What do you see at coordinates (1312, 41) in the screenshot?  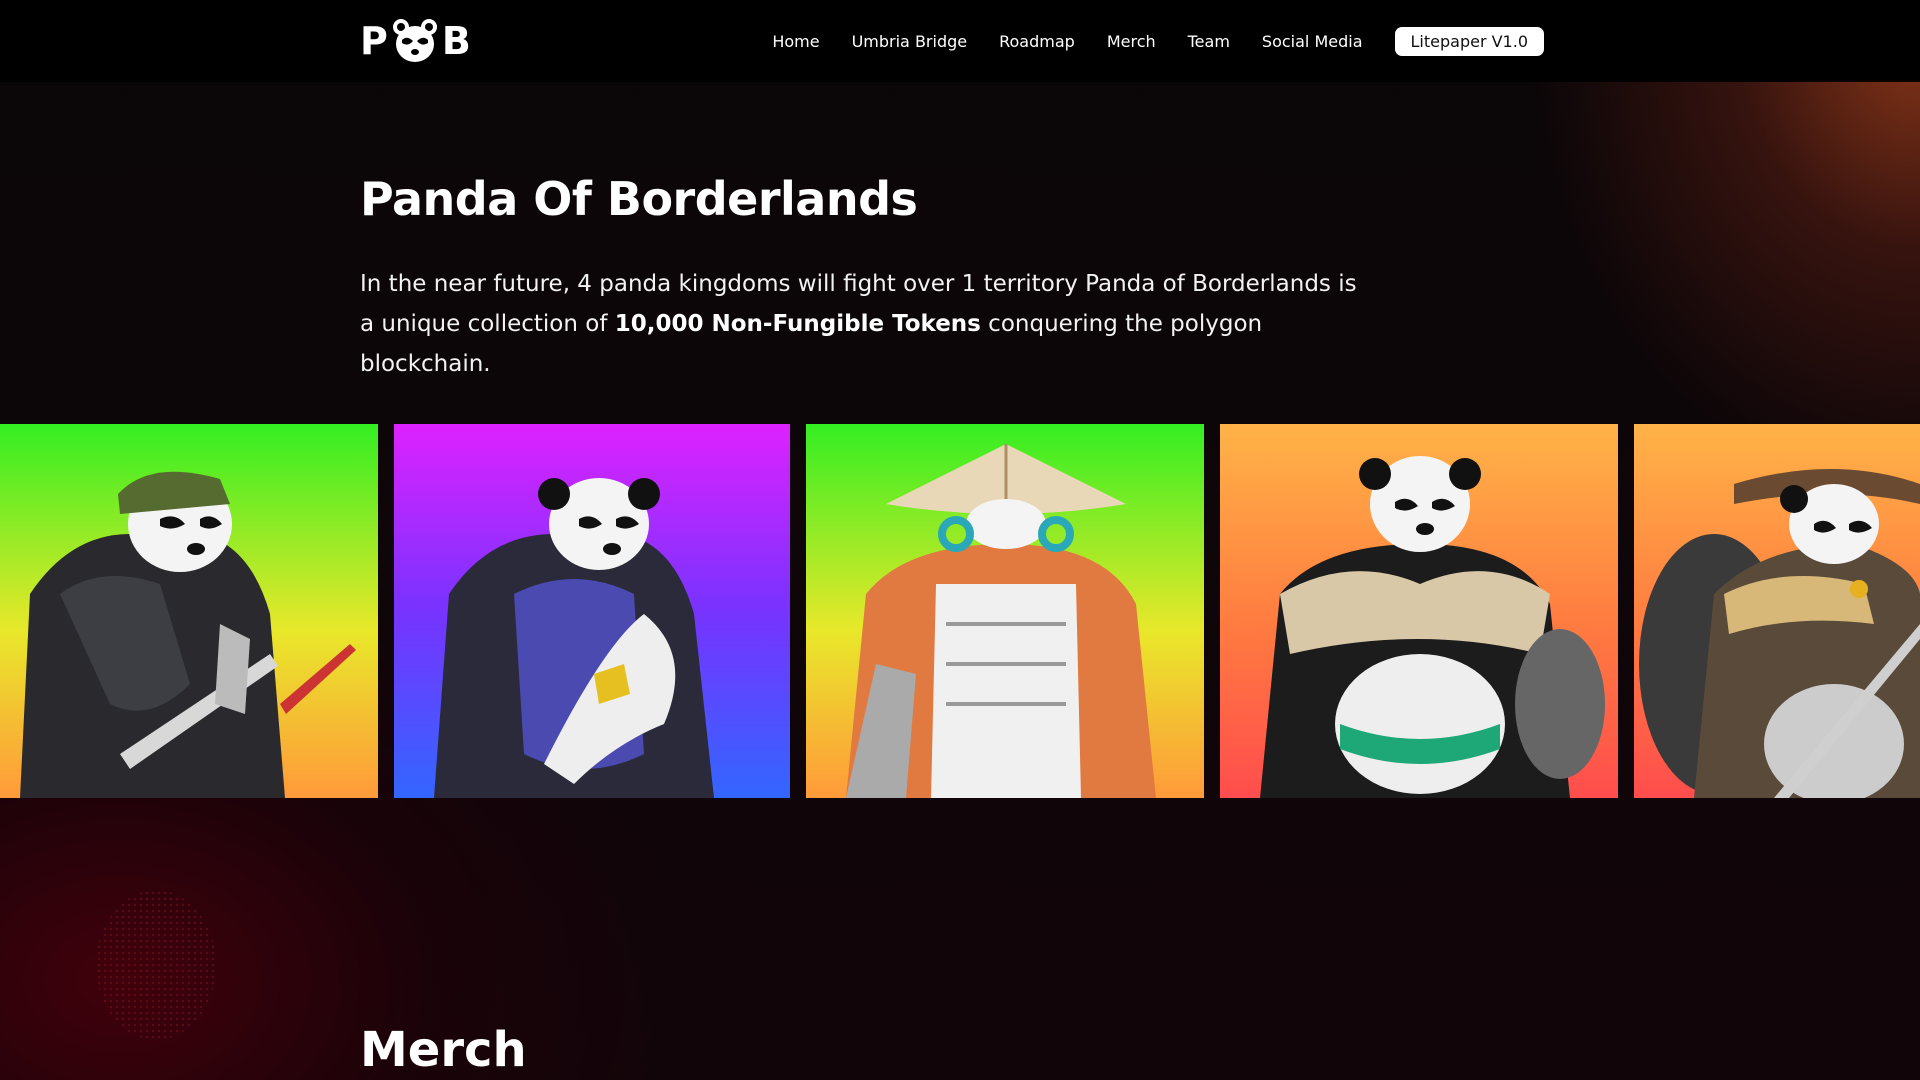 I see `nav-social-media: Social Media` at bounding box center [1312, 41].